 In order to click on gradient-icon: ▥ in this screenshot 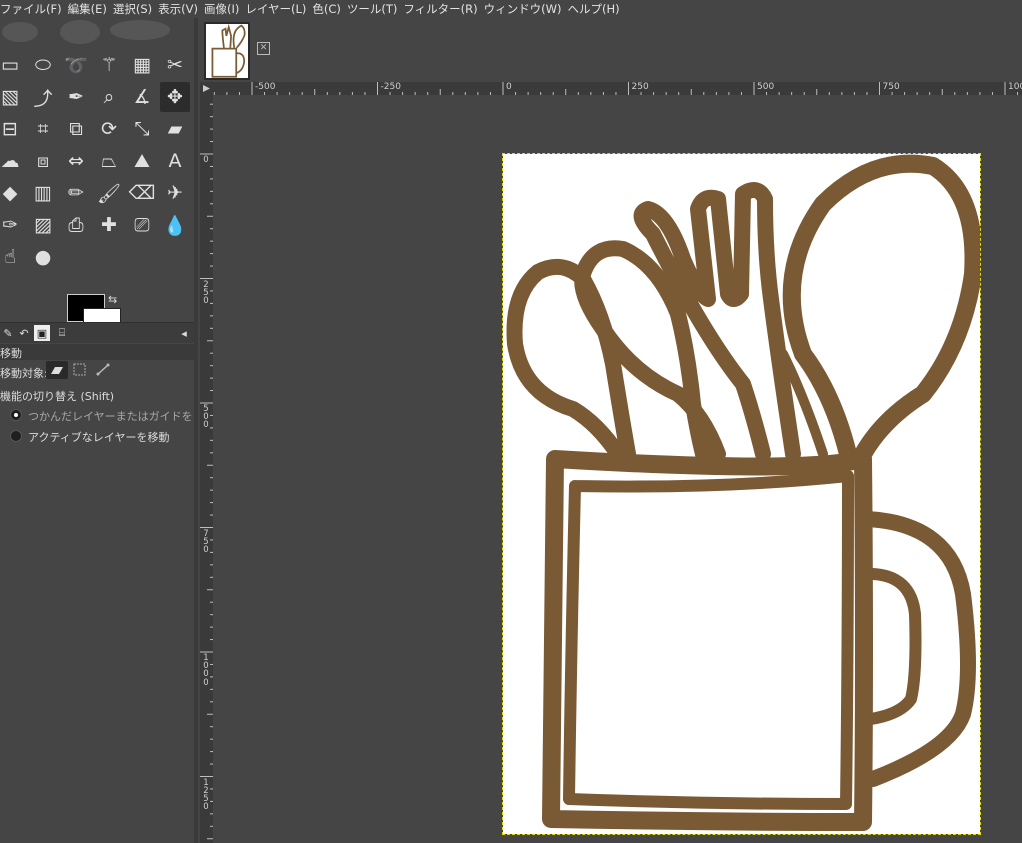, I will do `click(43, 193)`.